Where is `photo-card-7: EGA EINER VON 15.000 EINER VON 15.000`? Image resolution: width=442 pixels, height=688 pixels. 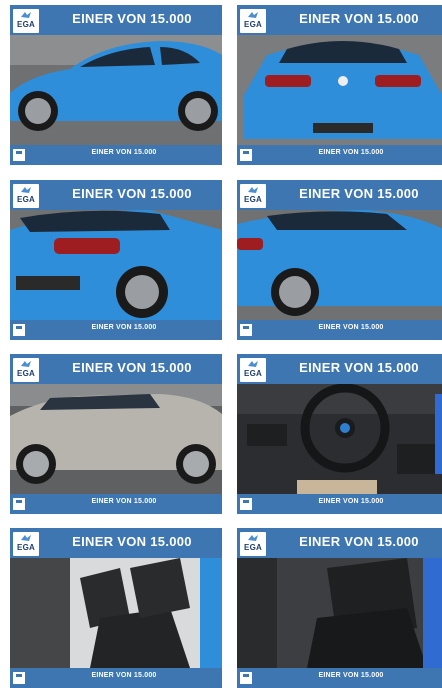 photo-card-7: EGA EINER VON 15.000 EINER VON 15.000 is located at coordinates (116, 608).